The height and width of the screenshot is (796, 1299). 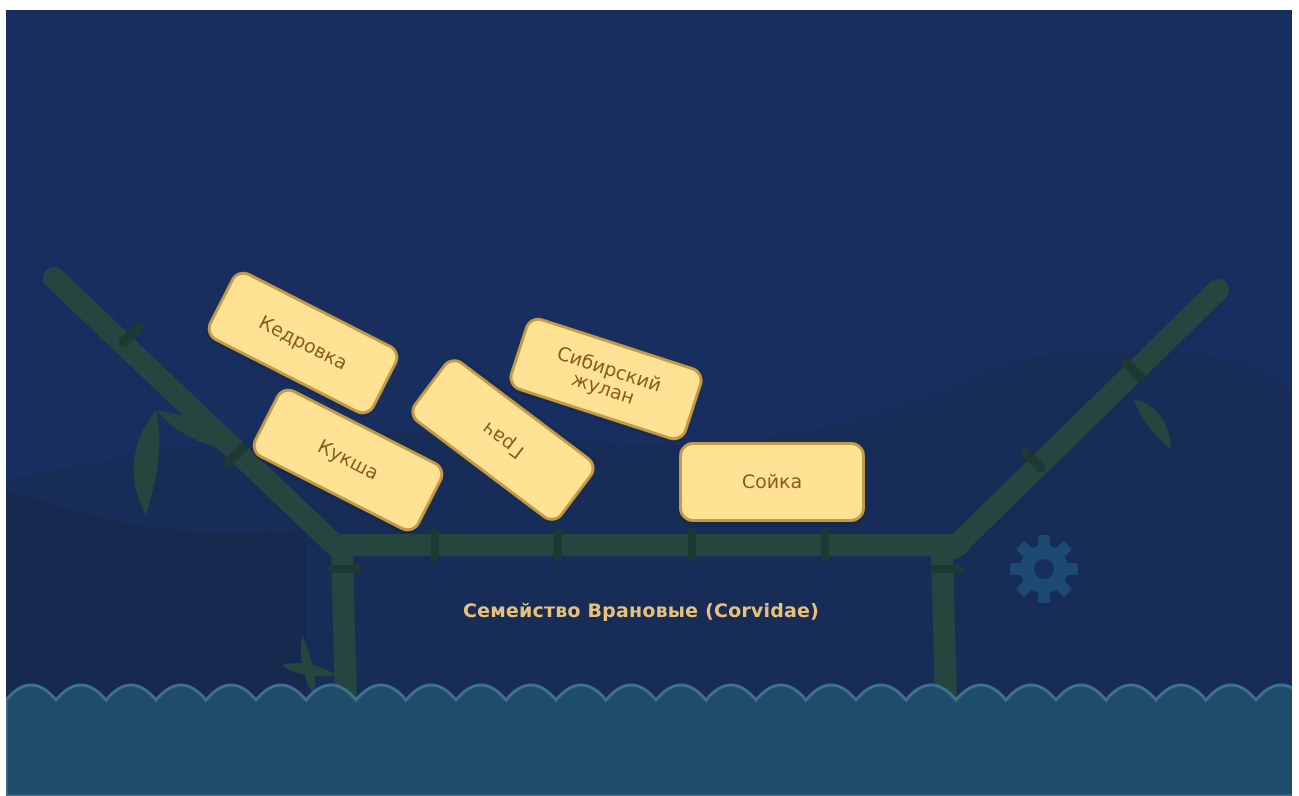 What do you see at coordinates (772, 482) in the screenshot?
I see `word-tile-soyka: Сойка` at bounding box center [772, 482].